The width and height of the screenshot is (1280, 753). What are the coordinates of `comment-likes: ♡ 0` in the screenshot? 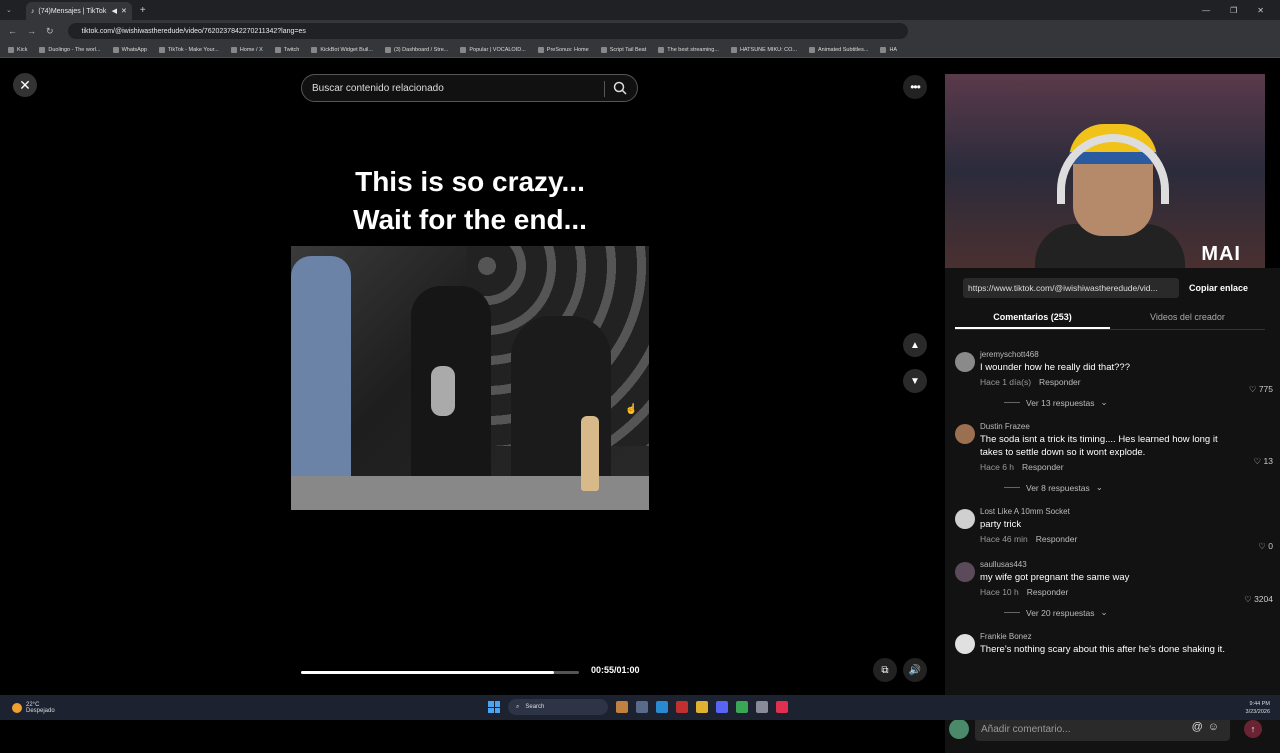 It's located at (1265, 546).